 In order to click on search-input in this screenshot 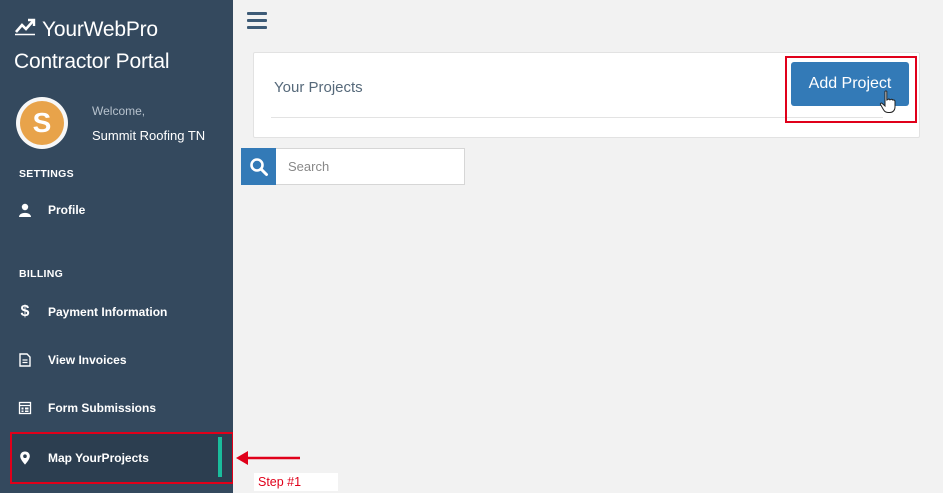, I will do `click(370, 166)`.